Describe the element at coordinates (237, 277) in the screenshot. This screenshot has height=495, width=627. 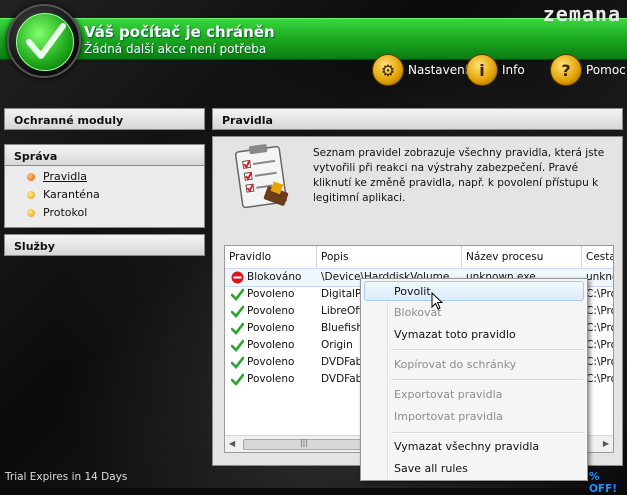
I see `blocked-icon` at that location.